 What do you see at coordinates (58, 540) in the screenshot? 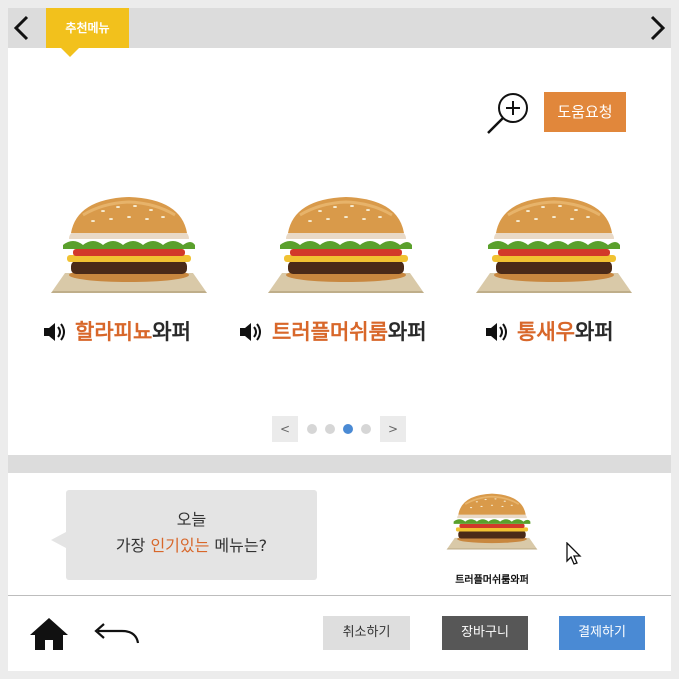
I see `bubble-tail` at bounding box center [58, 540].